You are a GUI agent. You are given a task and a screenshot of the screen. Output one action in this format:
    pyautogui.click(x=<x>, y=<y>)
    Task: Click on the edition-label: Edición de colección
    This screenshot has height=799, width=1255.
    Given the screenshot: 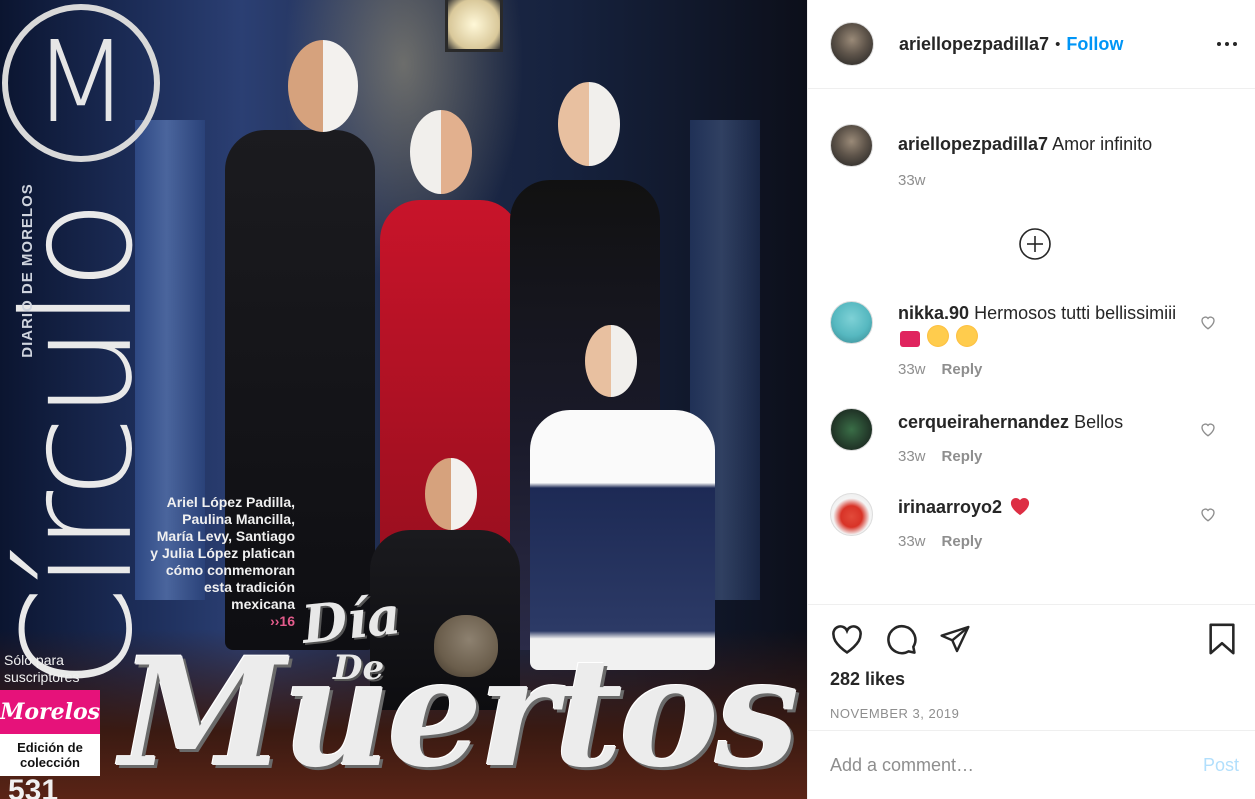 What is the action you would take?
    pyautogui.click(x=50, y=755)
    